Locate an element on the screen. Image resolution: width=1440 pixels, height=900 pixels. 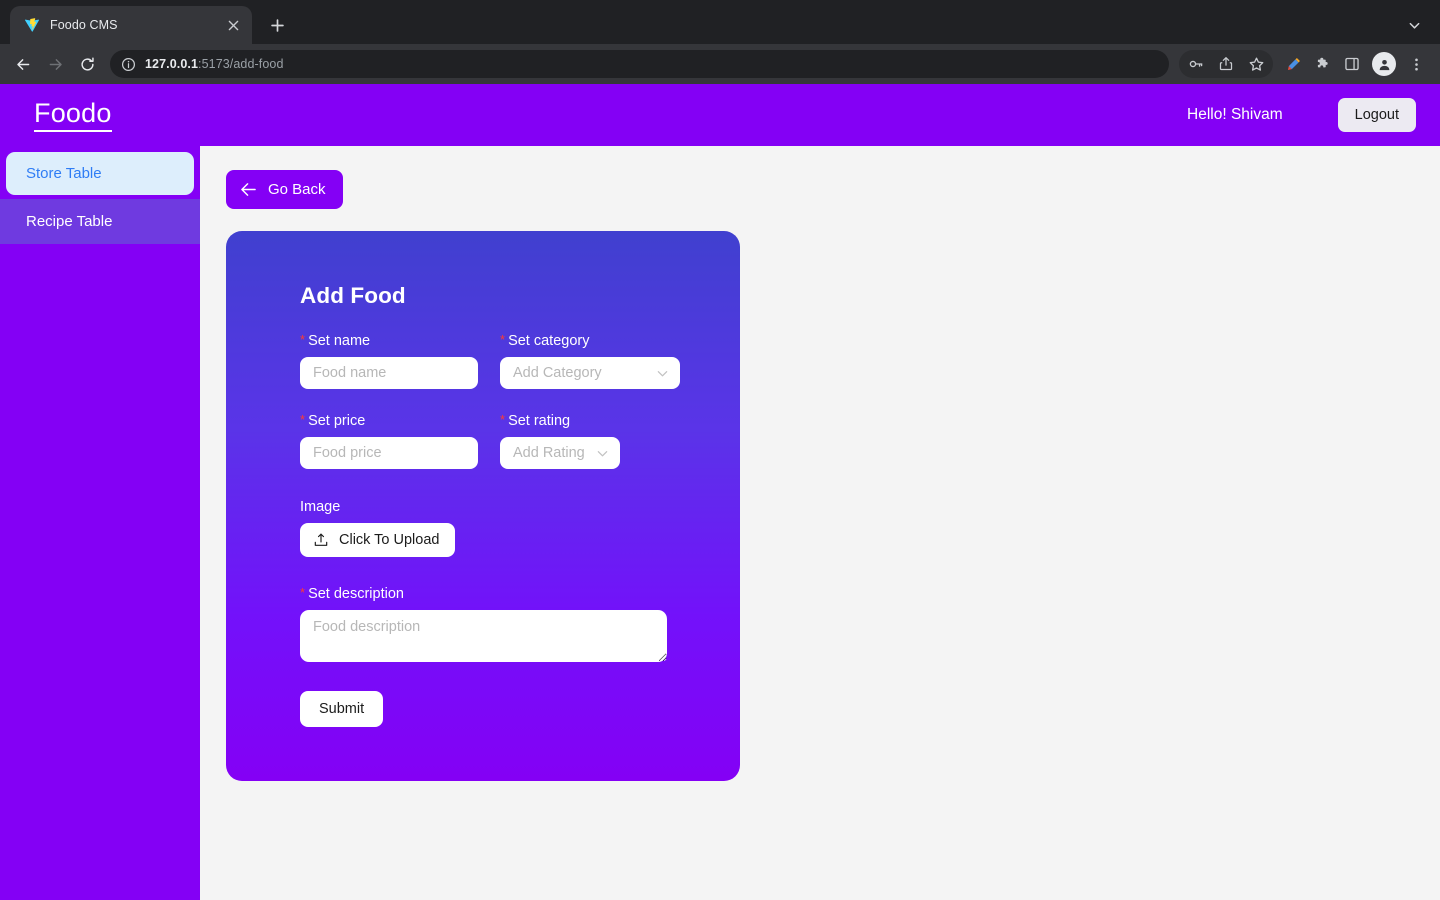
field-rating: * Set rating Add Rating is located at coordinates (560, 440).